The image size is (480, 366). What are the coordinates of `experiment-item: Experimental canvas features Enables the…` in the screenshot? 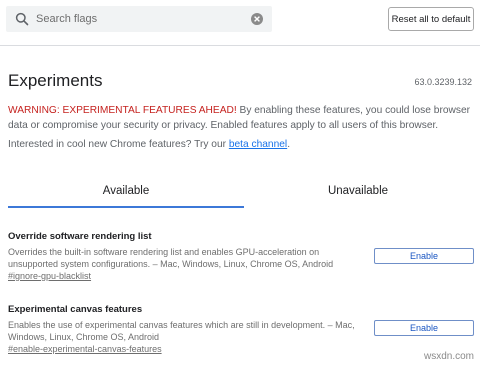 It's located at (241, 329).